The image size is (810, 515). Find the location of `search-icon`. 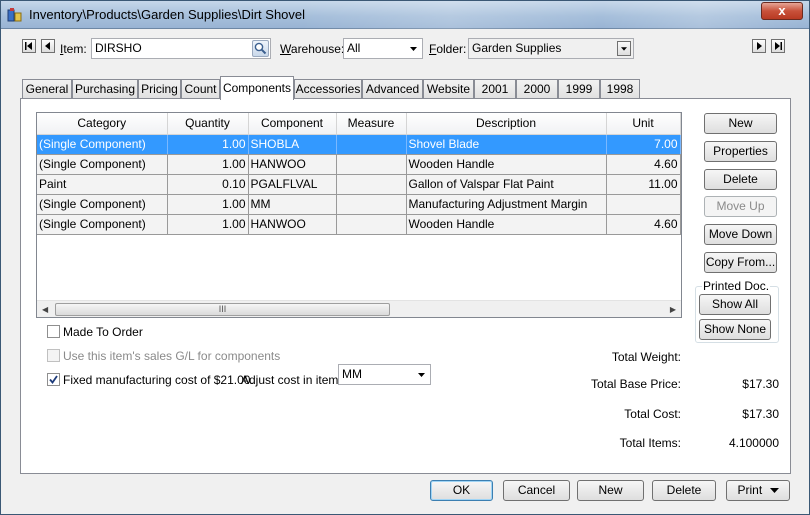

search-icon is located at coordinates (260, 48).